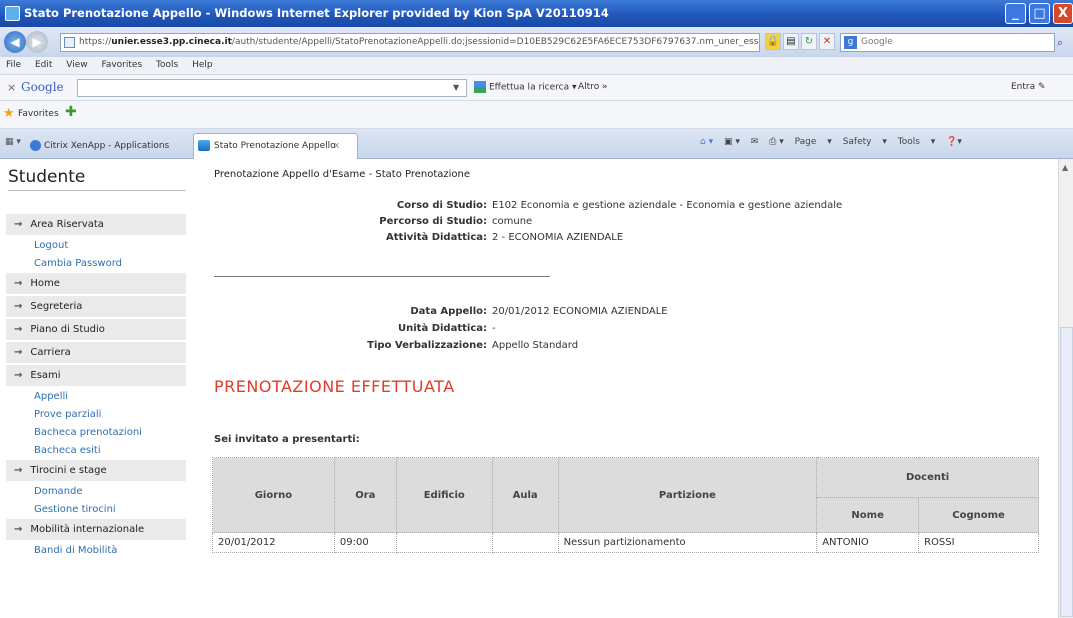 This screenshot has width=1073, height=618. I want to click on attivita-didattica-value: 2 - ECONOMIA AZIENDALE, so click(558, 237).